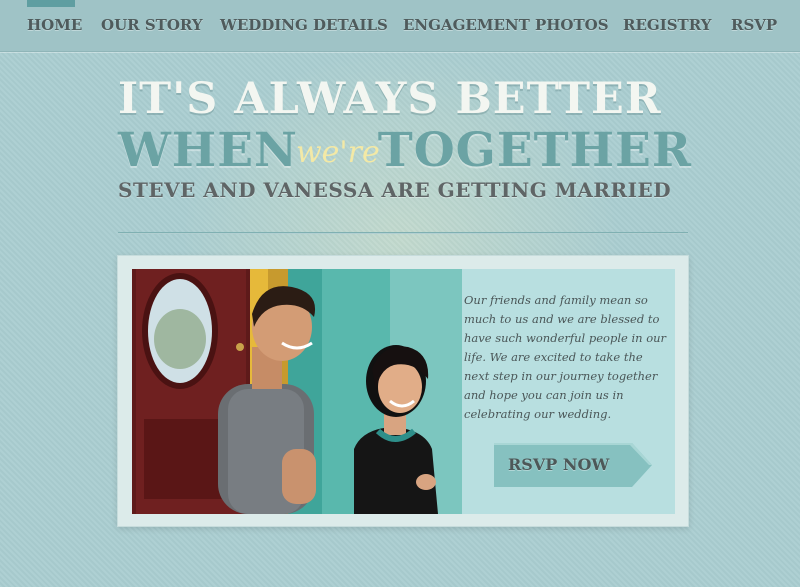  Describe the element at coordinates (403, 233) in the screenshot. I see `section-divider` at that location.